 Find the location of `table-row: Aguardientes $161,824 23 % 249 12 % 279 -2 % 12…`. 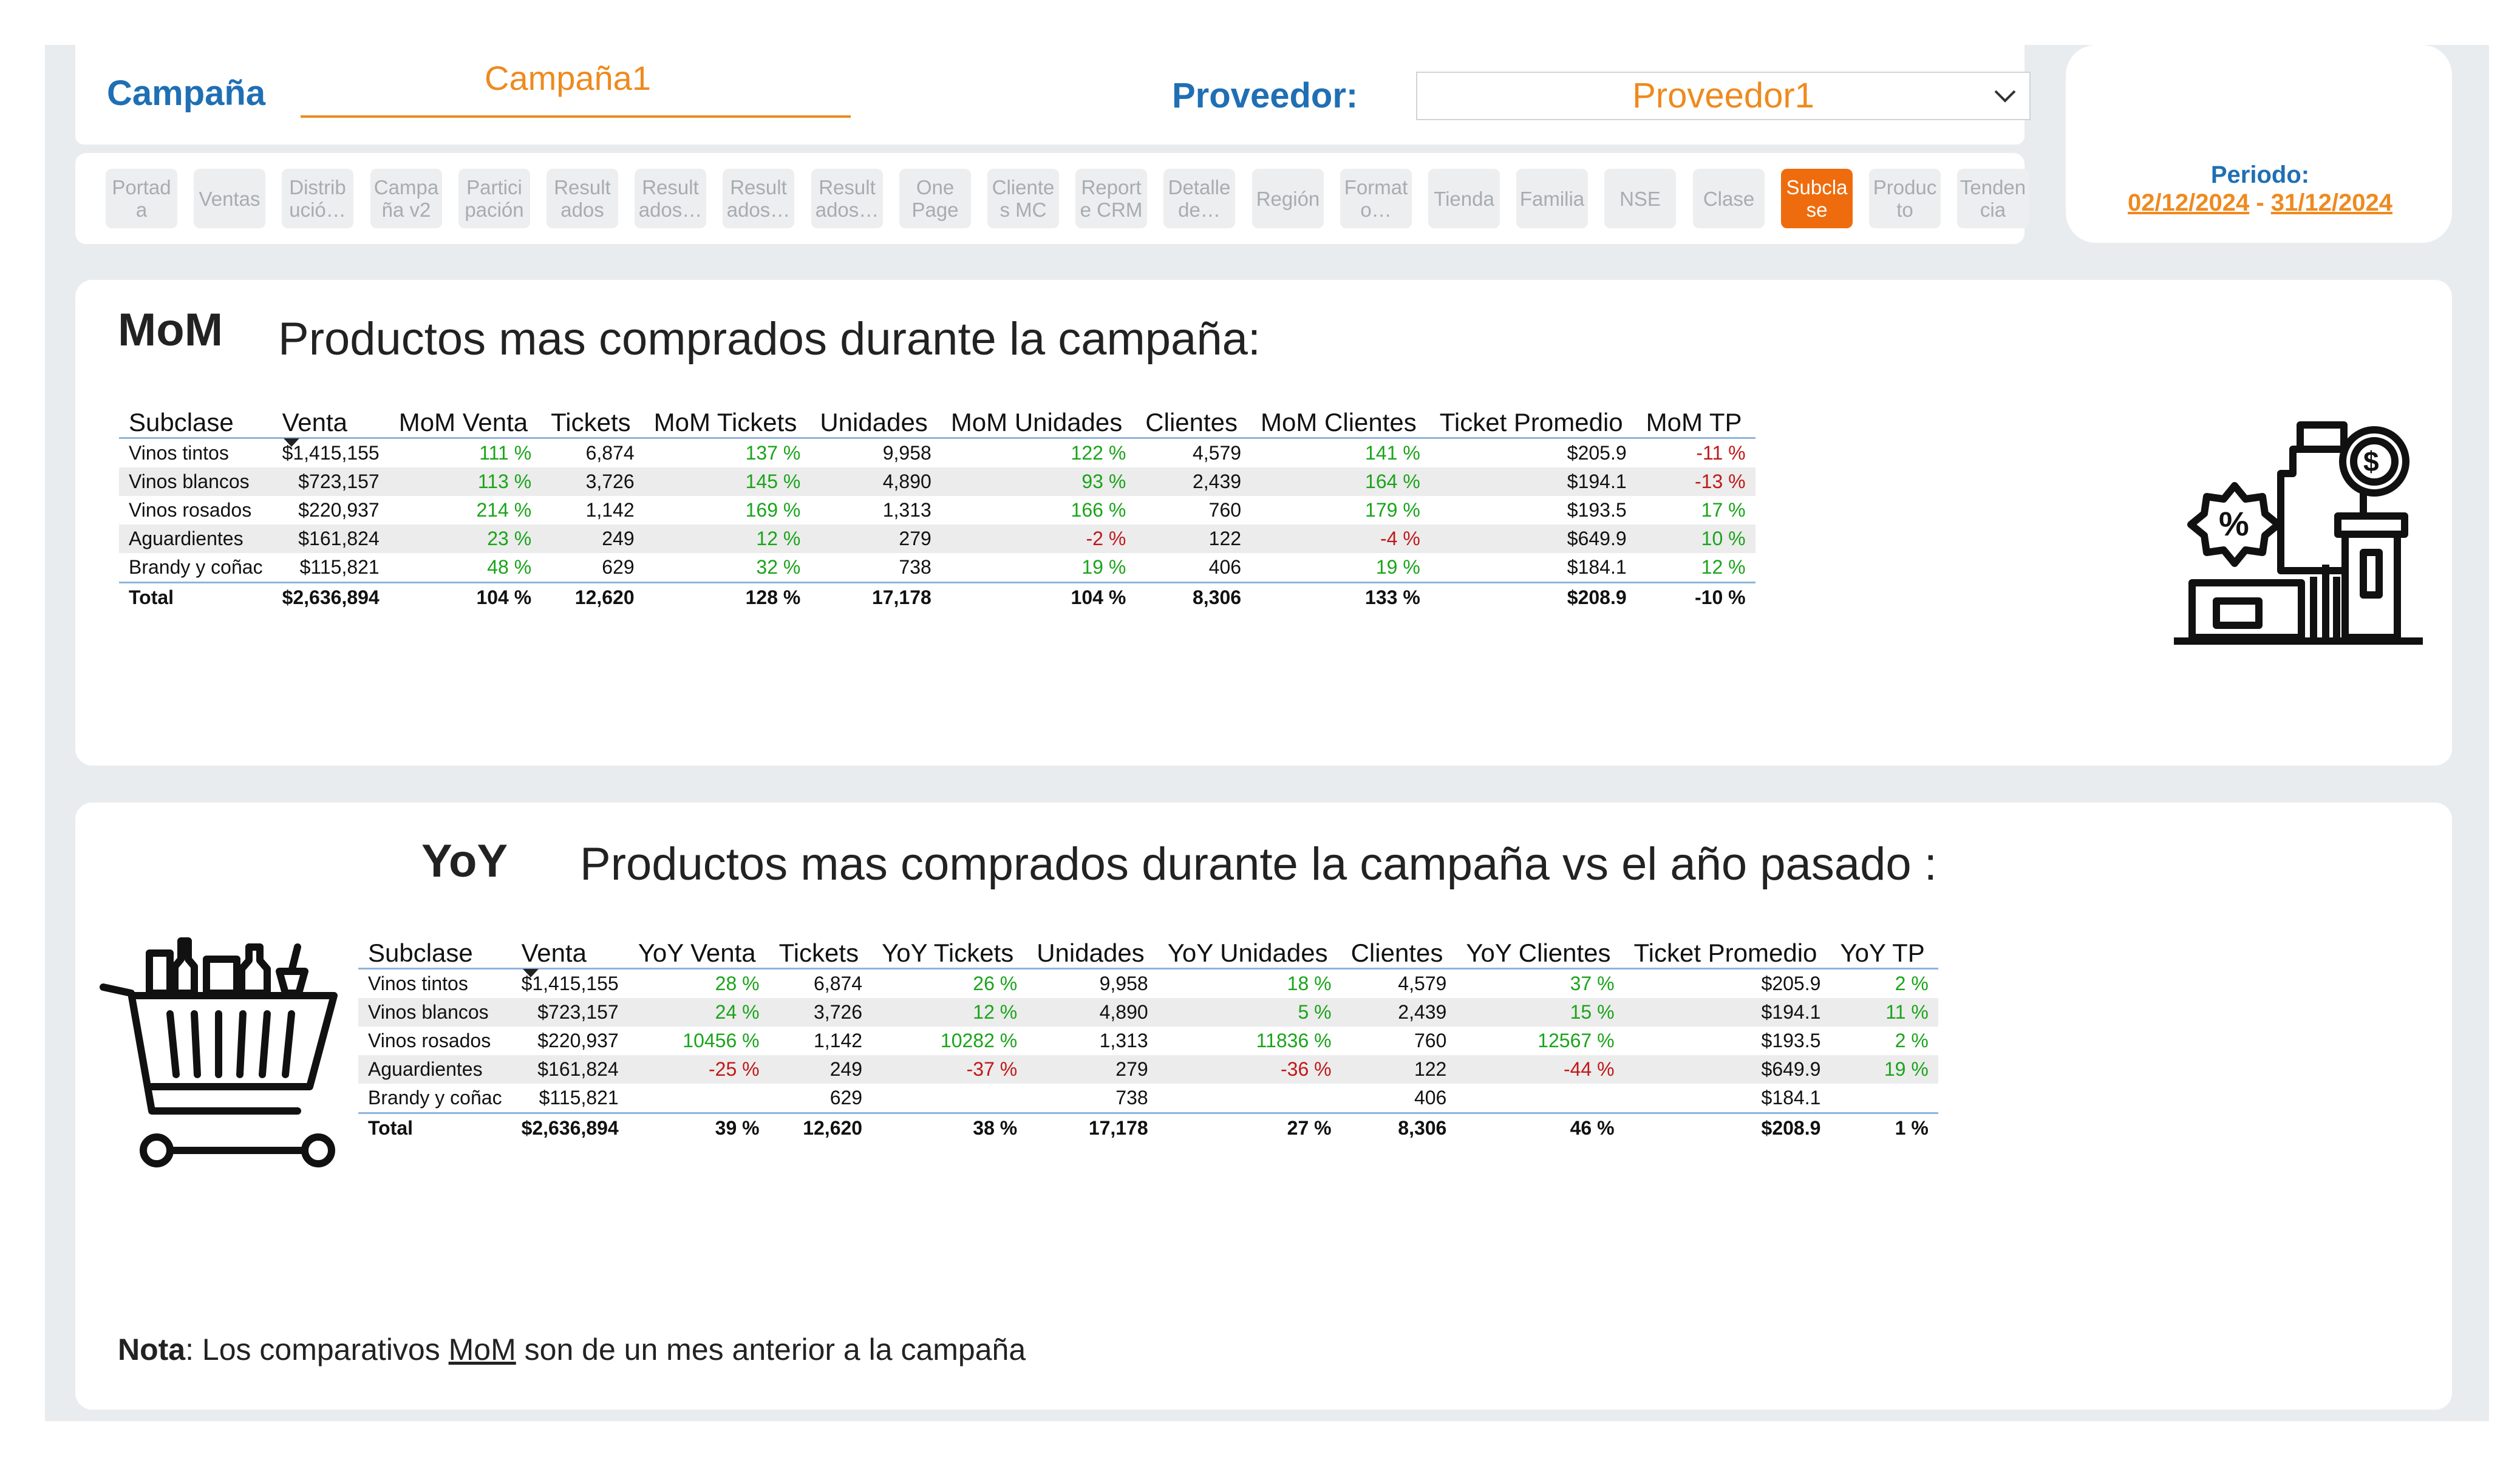

table-row: Aguardientes $161,824 23 % 249 12 % 279 -2 % 12… is located at coordinates (937, 539).